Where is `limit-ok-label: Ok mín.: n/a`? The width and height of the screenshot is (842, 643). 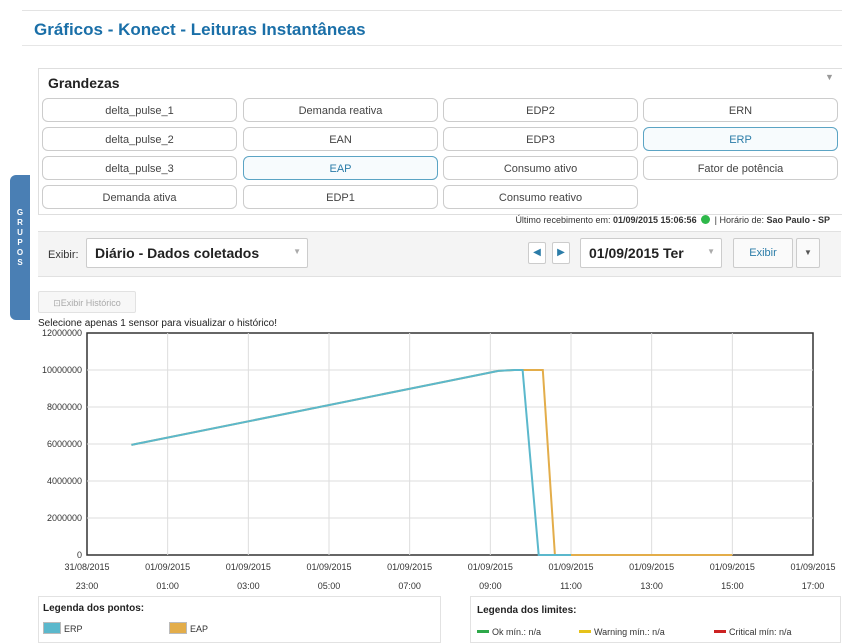
limit-ok-label: Ok mín.: n/a is located at coordinates (517, 632).